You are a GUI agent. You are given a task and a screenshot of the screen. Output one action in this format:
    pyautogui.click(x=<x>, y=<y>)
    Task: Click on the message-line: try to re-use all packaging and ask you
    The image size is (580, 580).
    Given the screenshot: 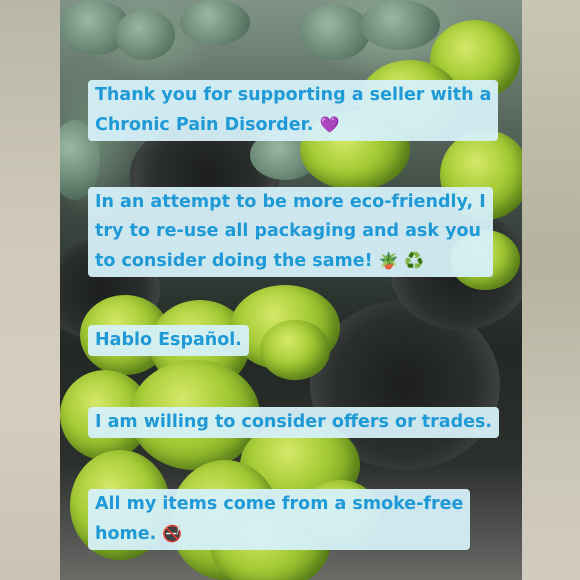 What is the action you would take?
    pyautogui.click(x=288, y=231)
    